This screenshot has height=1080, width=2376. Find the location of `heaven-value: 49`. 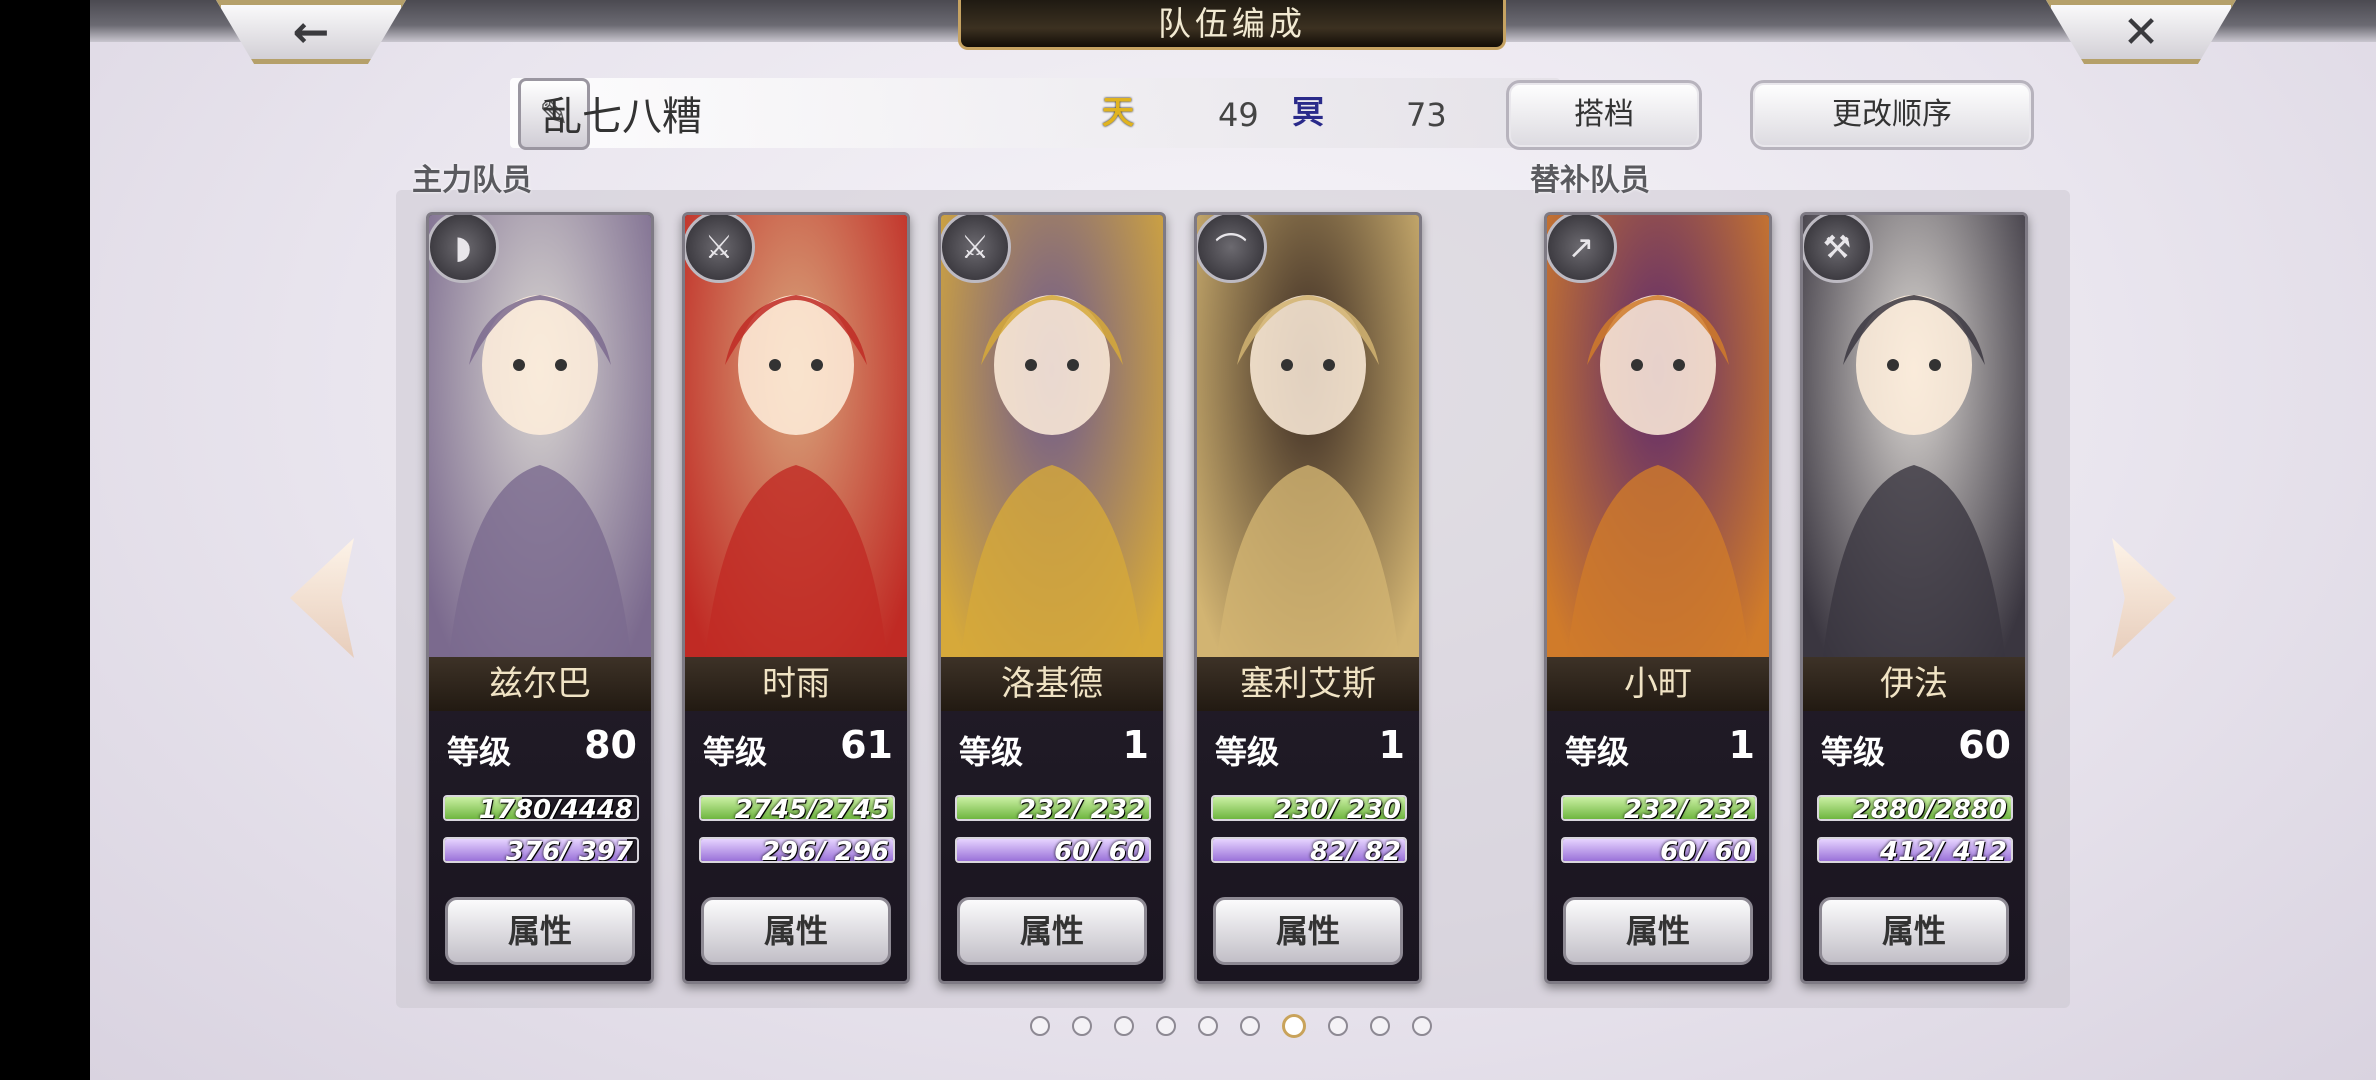

heaven-value: 49 is located at coordinates (1238, 115).